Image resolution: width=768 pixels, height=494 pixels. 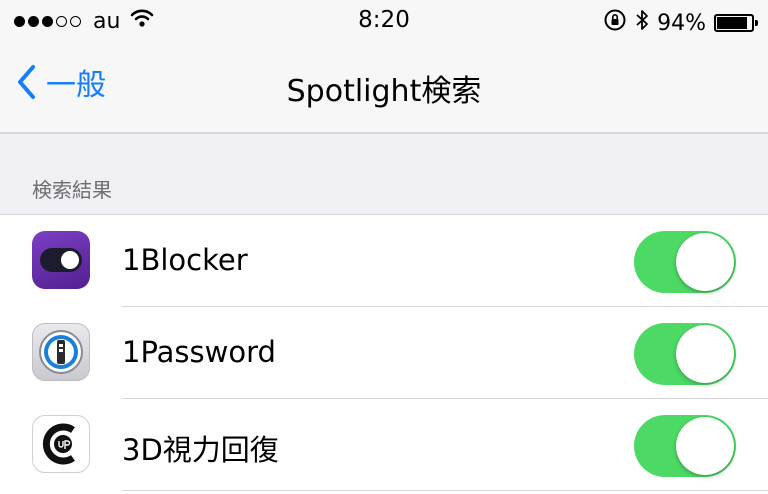 I want to click on status-right: 94%, so click(x=680, y=23).